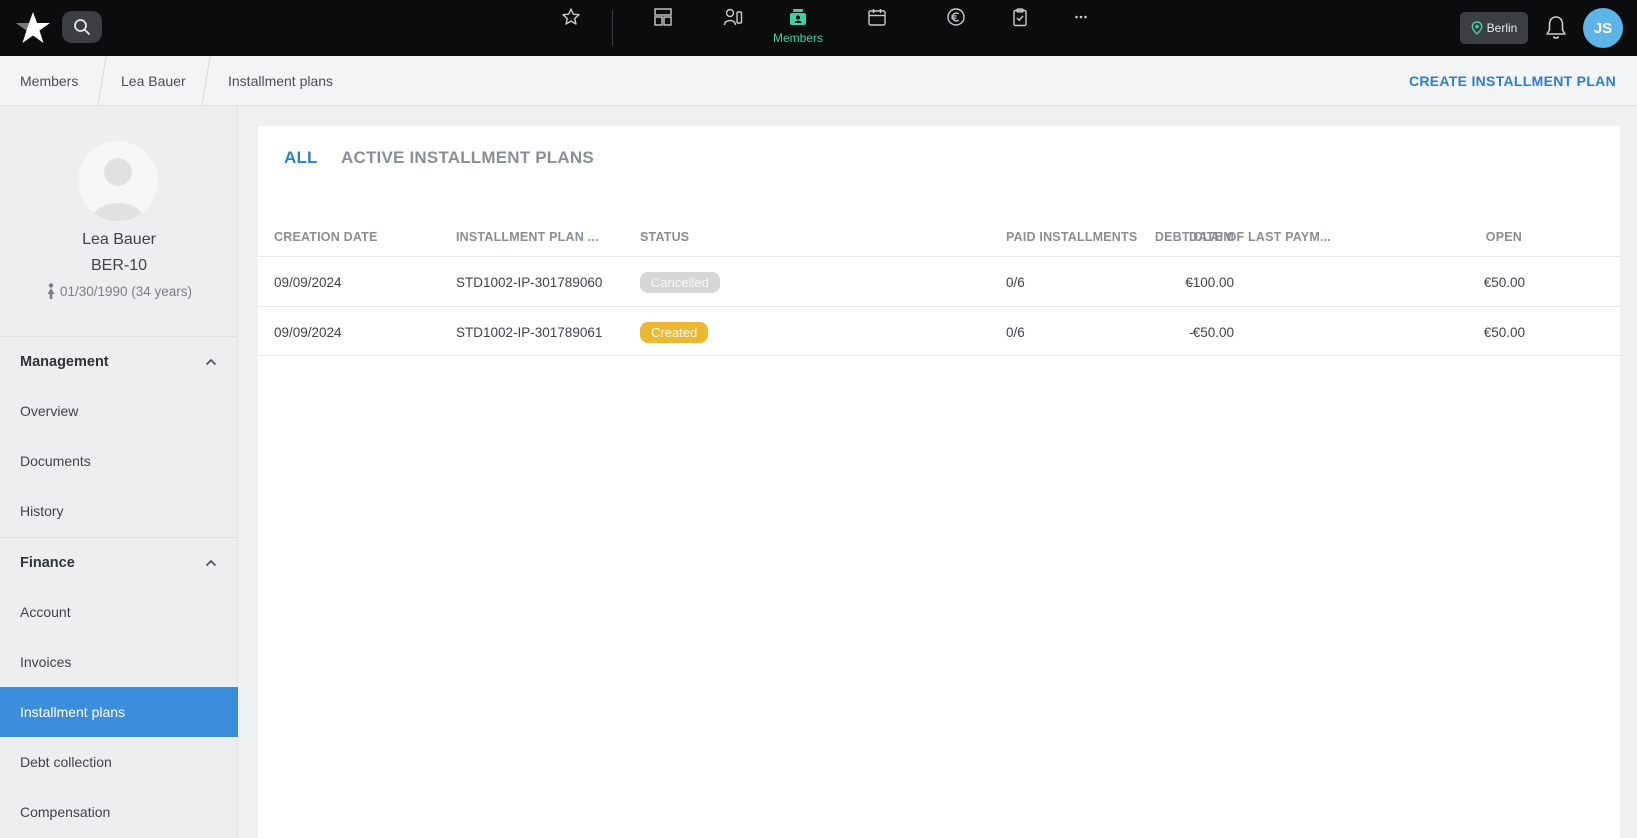 This screenshot has width=1637, height=838. I want to click on sidebar-section-title: Finance, so click(47, 562).